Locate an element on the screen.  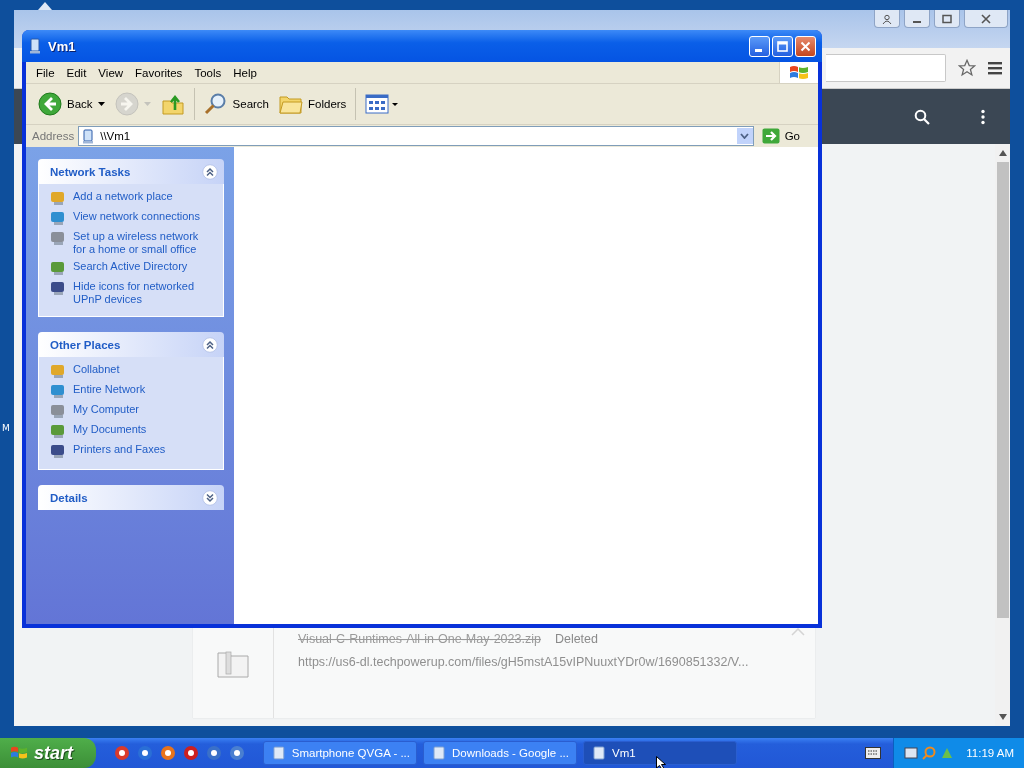
menu-item: Help is located at coordinates (245, 72).